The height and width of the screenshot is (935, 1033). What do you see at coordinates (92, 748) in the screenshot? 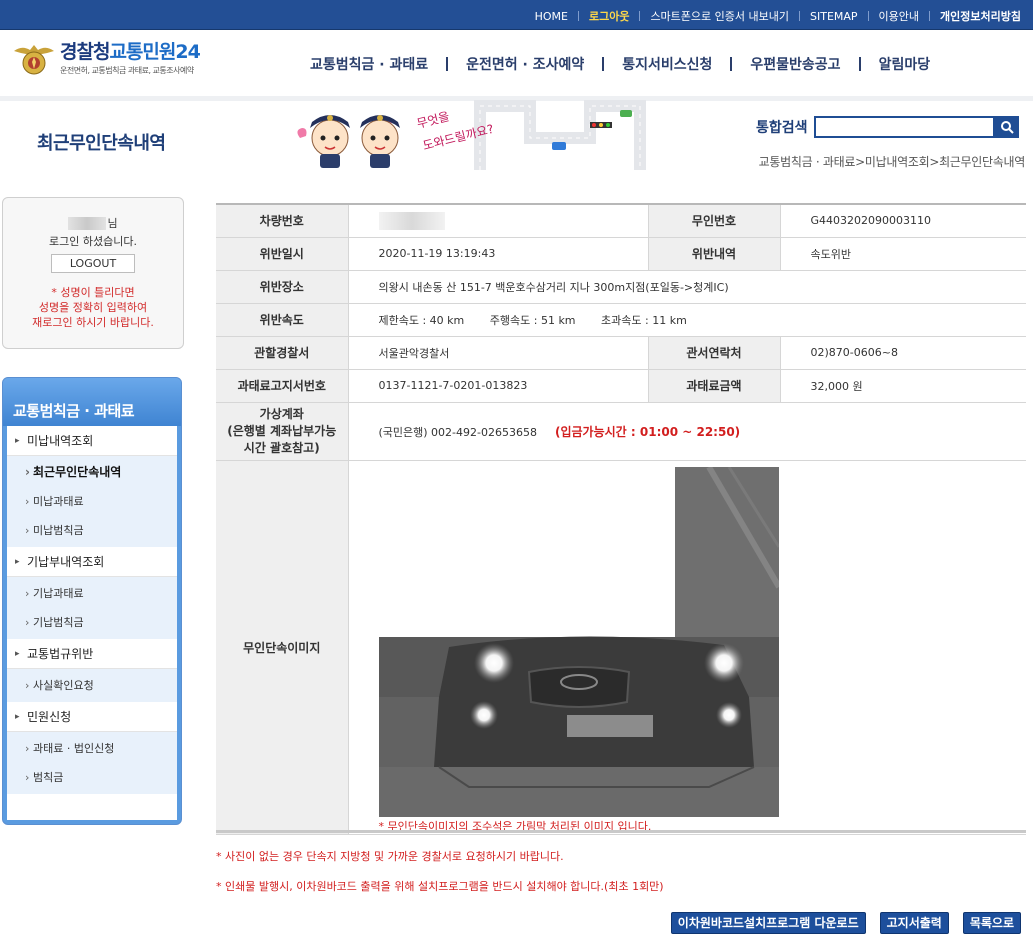
I see `side-sub-fine-corporate: 과태료 · 법인신청` at bounding box center [92, 748].